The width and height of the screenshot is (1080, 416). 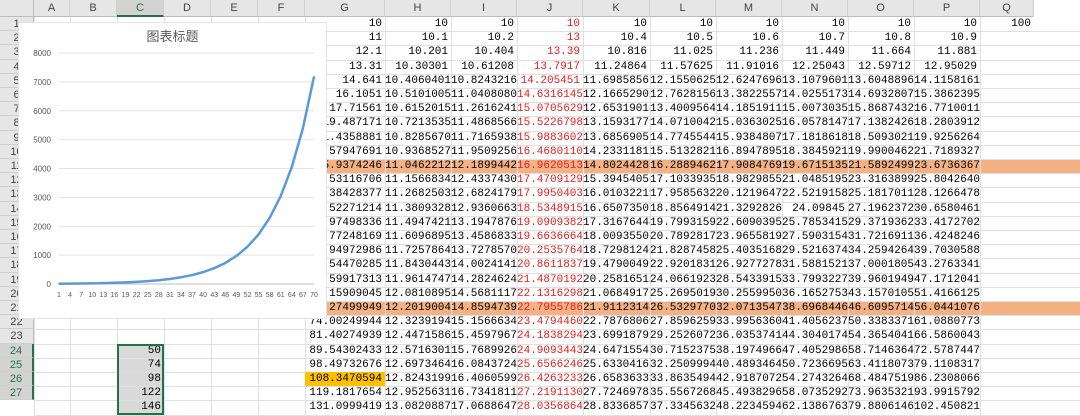 I want to click on cell-m19: 28.54339153, so click(x=749, y=280).